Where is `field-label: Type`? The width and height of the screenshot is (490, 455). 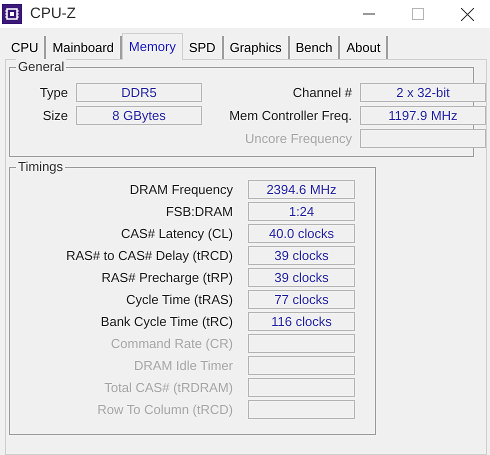
field-label: Type is located at coordinates (53, 93).